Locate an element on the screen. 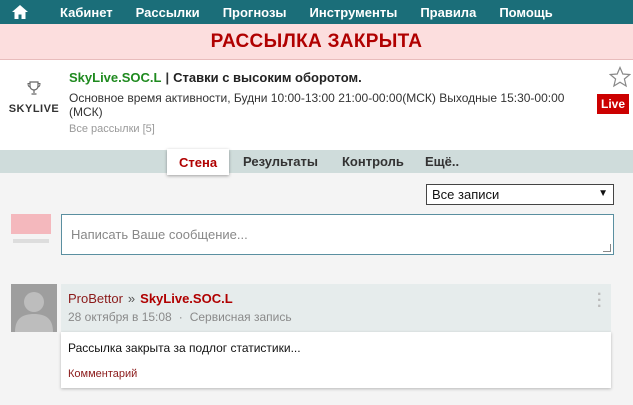 This screenshot has height=405, width=633. nav-item-rules: Правила is located at coordinates (448, 12).